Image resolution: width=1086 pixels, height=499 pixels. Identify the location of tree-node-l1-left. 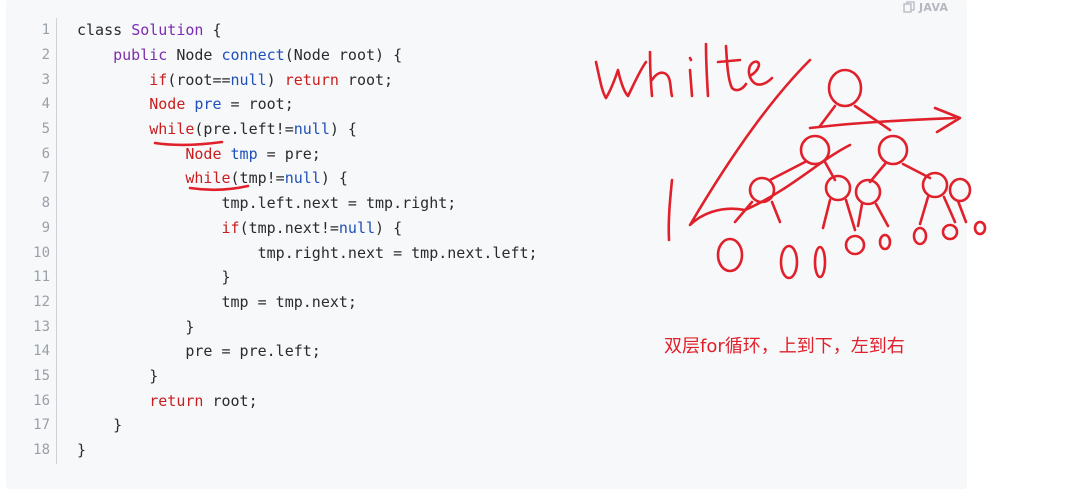
(815, 150).